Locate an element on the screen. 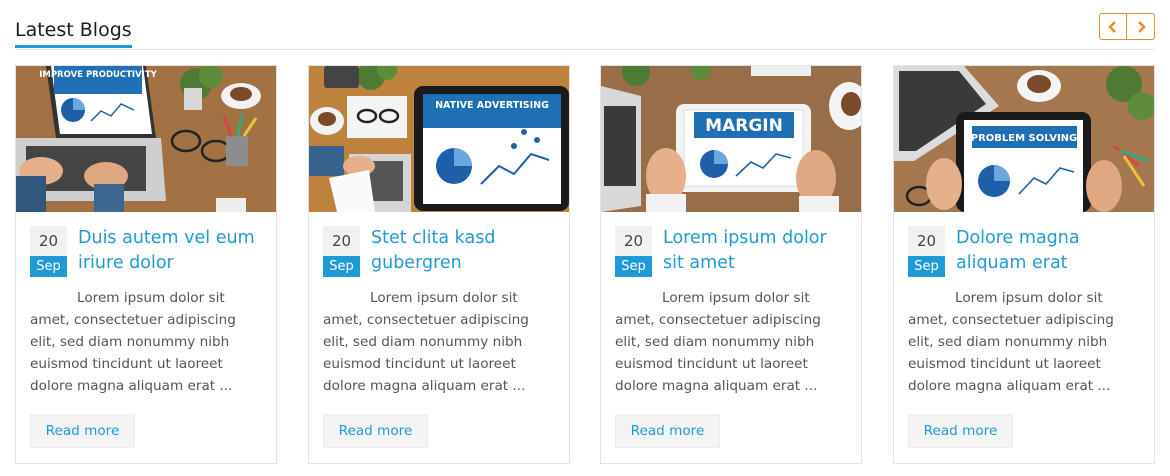 This screenshot has width=1170, height=476. next-button is located at coordinates (1141, 26).